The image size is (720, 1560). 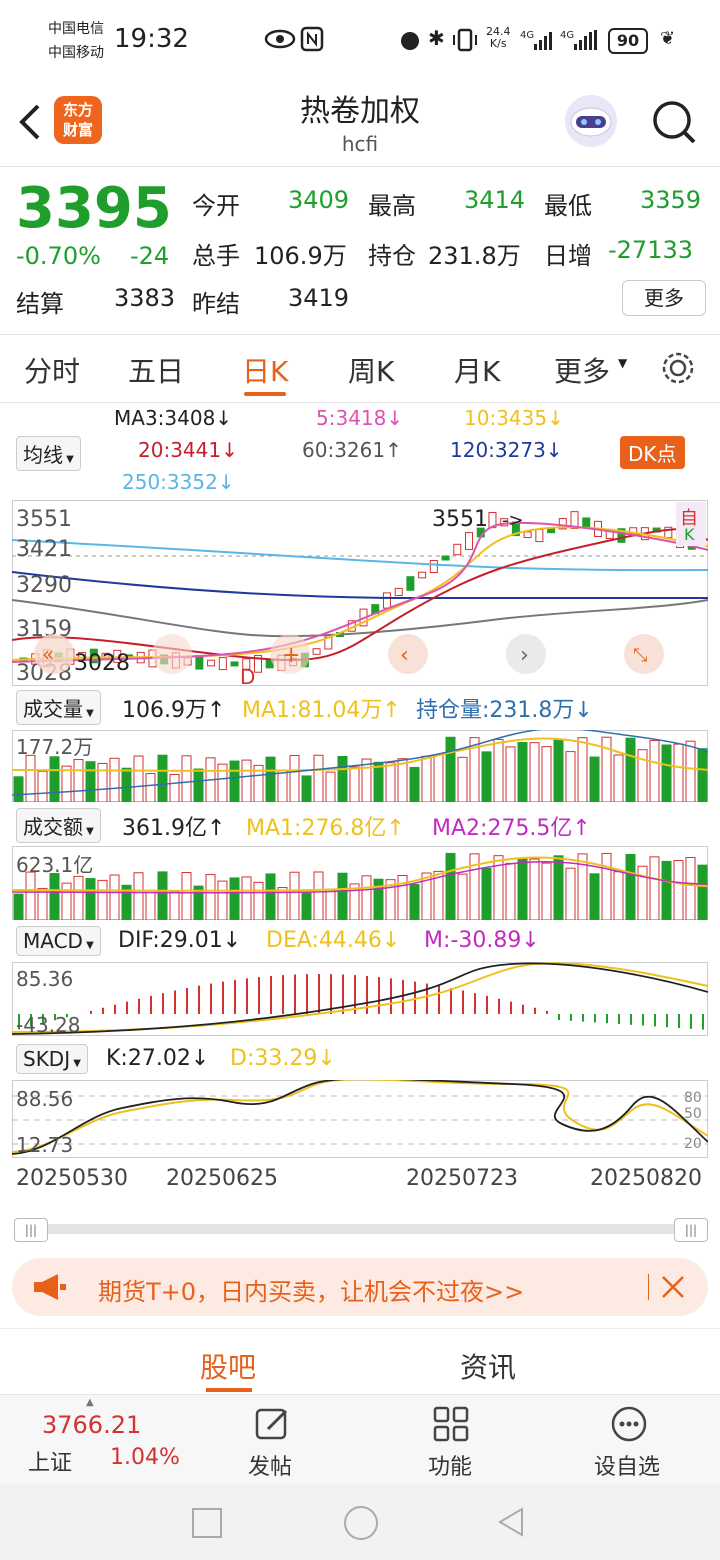 What do you see at coordinates (691, 1230) in the screenshot?
I see `range-slider-right-handle: |||` at bounding box center [691, 1230].